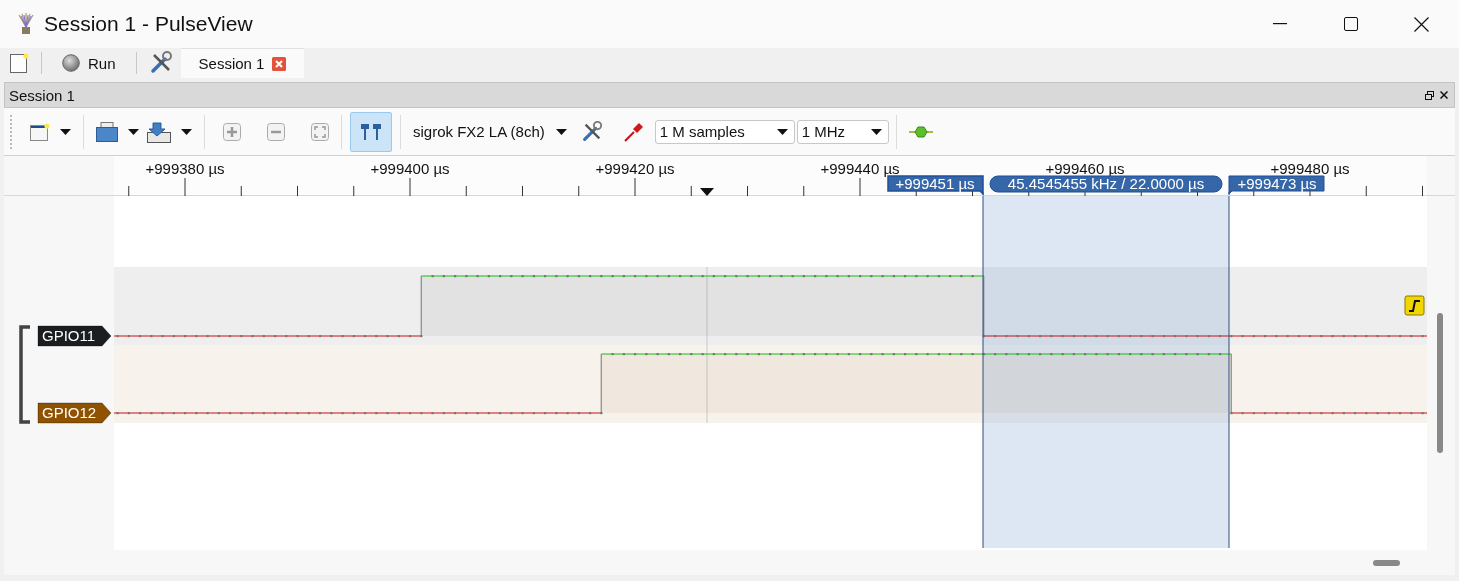  I want to click on zoom-in-icon, so click(232, 131).